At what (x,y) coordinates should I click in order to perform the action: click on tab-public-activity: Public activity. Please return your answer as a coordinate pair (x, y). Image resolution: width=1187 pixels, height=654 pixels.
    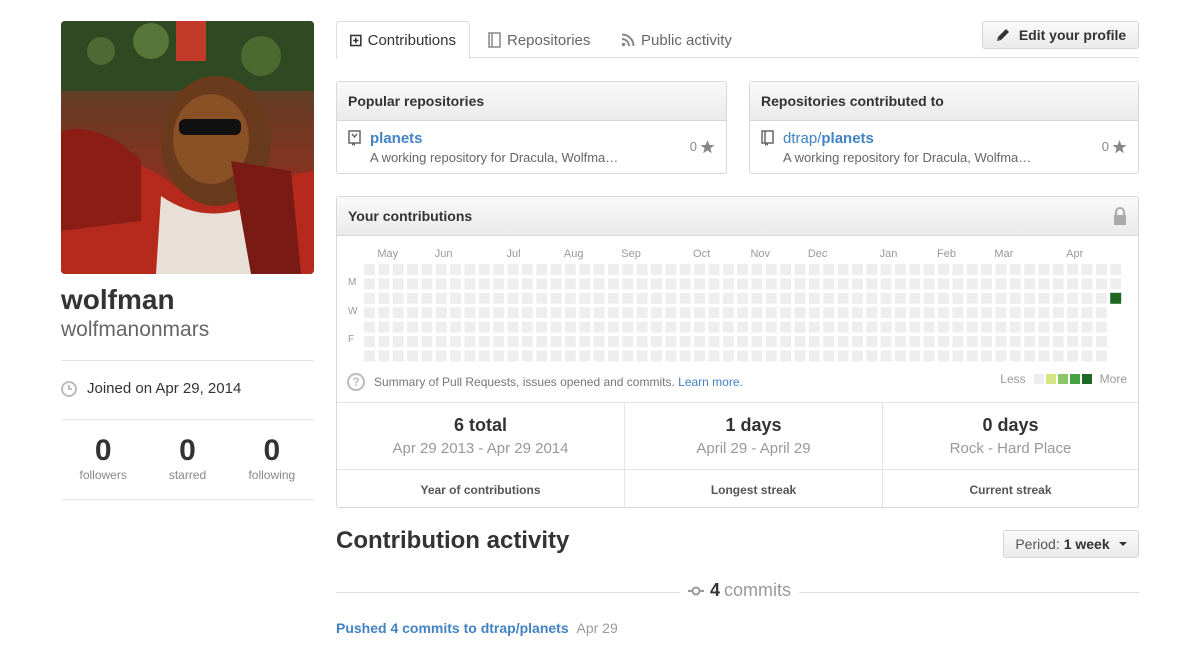
    Looking at the image, I should click on (676, 40).